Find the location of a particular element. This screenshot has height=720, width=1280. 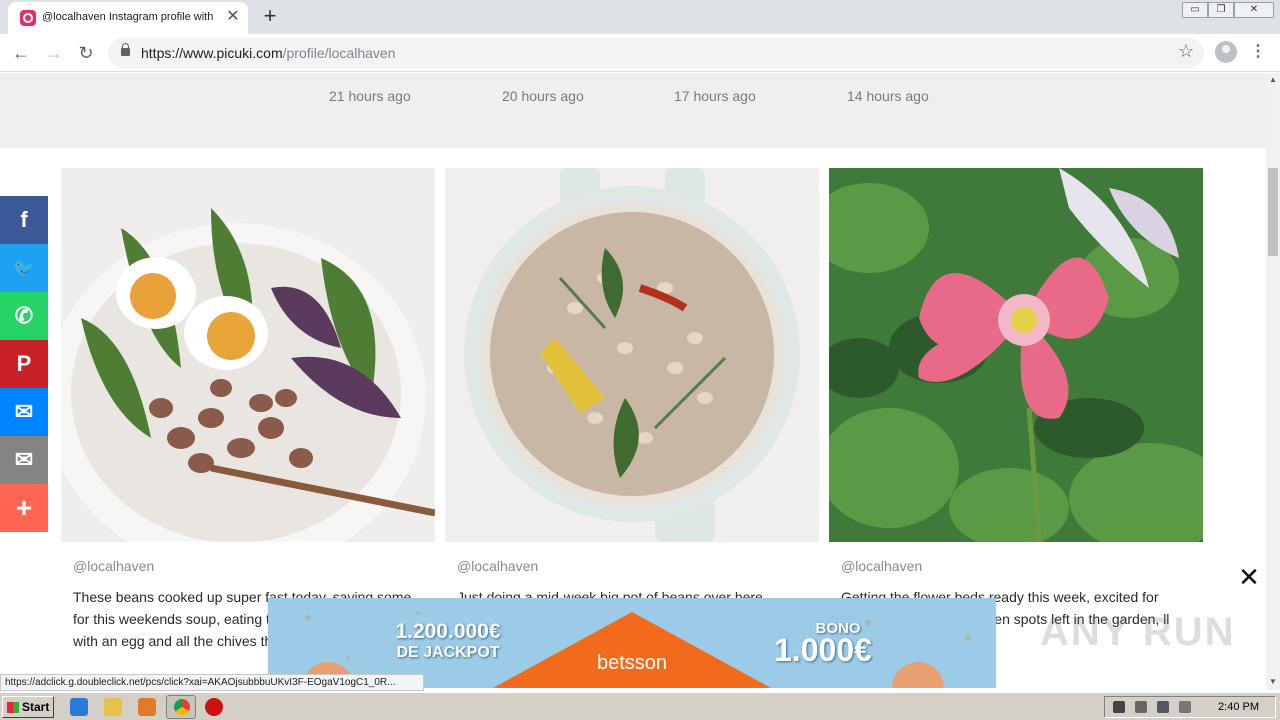

window-close-button: ✕ is located at coordinates (1254, 10).